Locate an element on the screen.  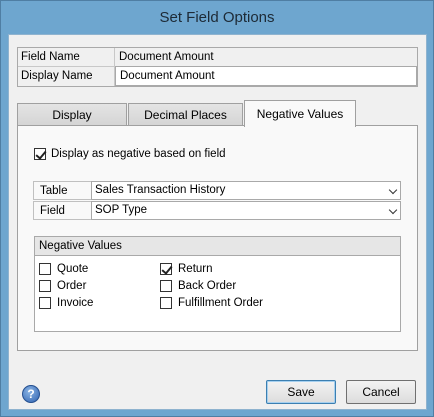
display-negative-option: Display as negative based on field is located at coordinates (130, 154).